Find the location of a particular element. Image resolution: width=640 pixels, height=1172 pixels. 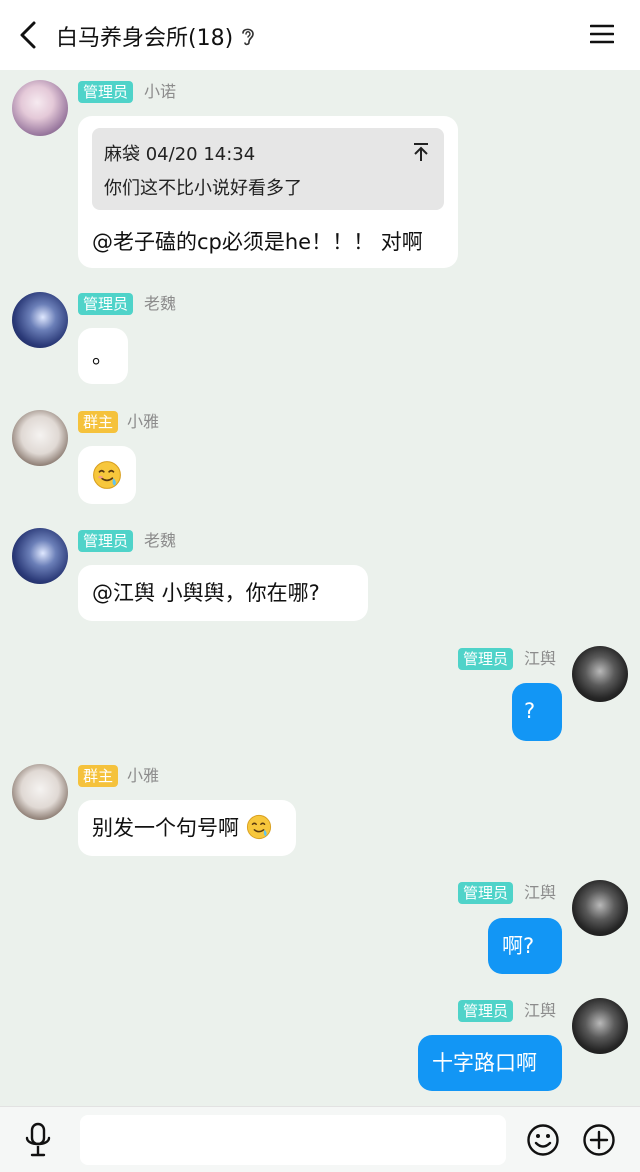

message-bubble: 啊? is located at coordinates (525, 946).